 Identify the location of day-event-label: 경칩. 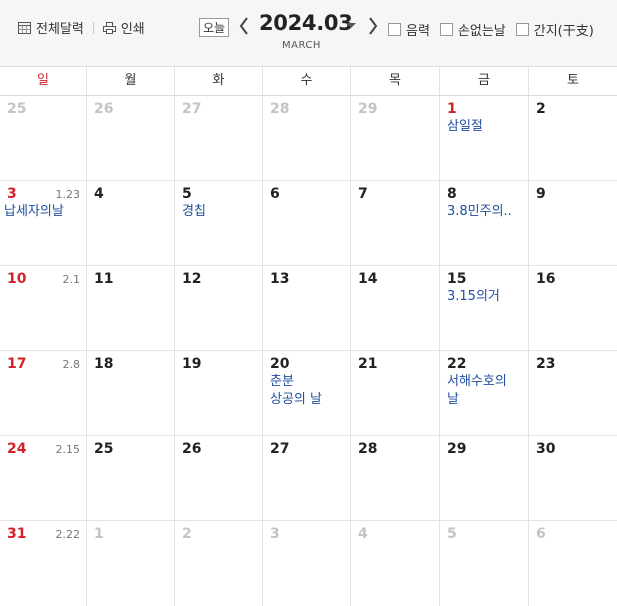
(222, 211).